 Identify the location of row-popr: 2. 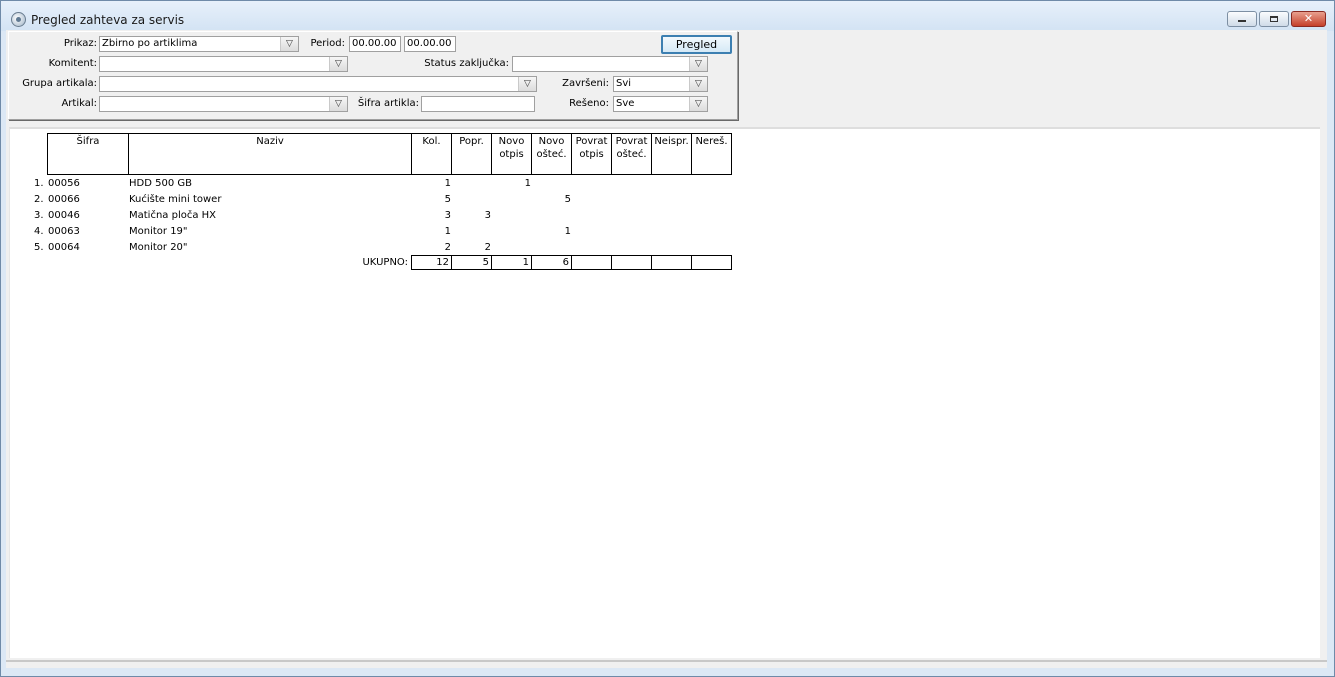
(487, 247).